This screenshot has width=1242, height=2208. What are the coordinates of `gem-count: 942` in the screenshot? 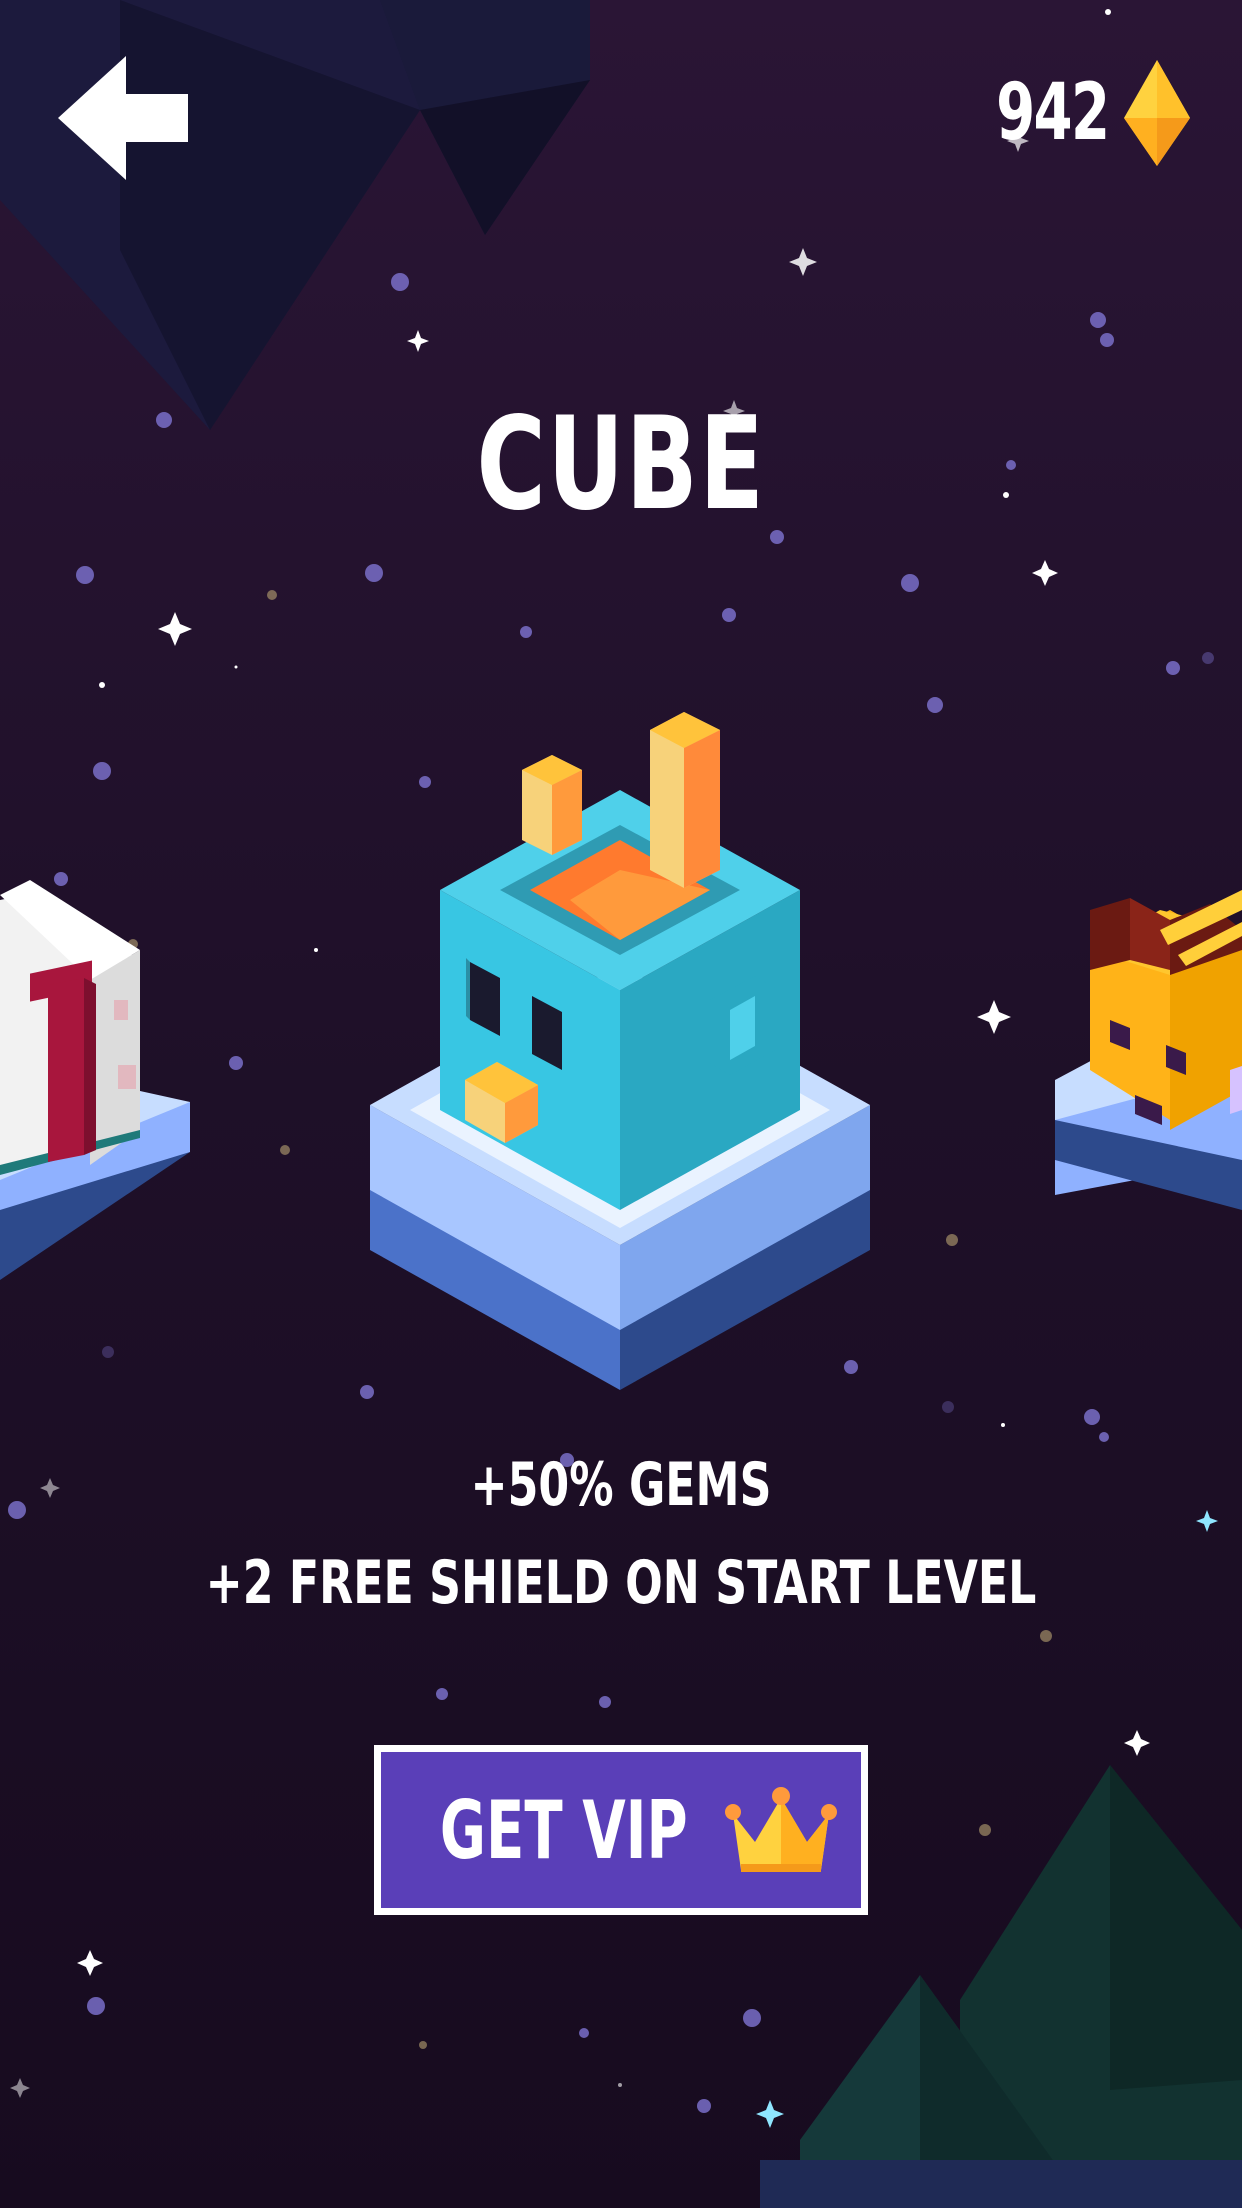 It's located at (1052, 113).